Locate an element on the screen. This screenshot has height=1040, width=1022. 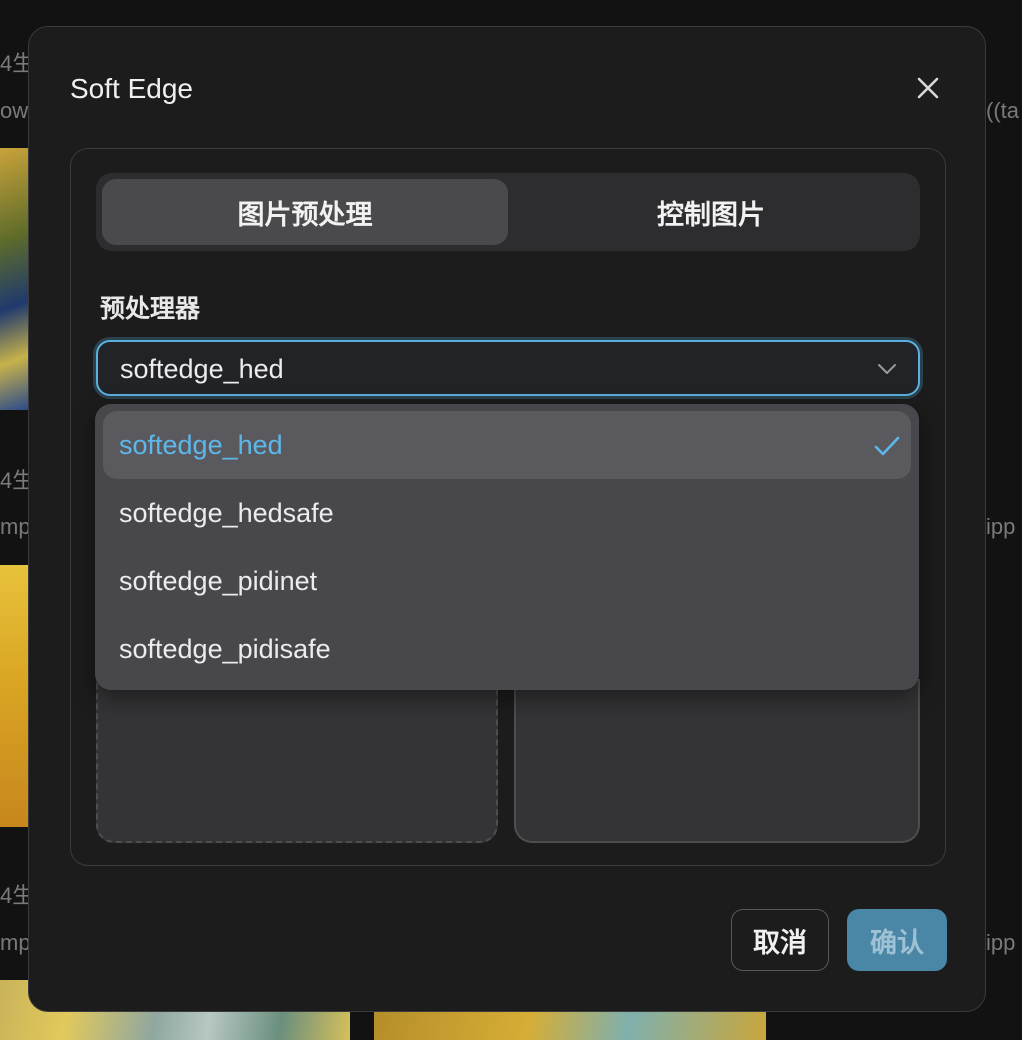
checkmark-icon is located at coordinates (887, 446).